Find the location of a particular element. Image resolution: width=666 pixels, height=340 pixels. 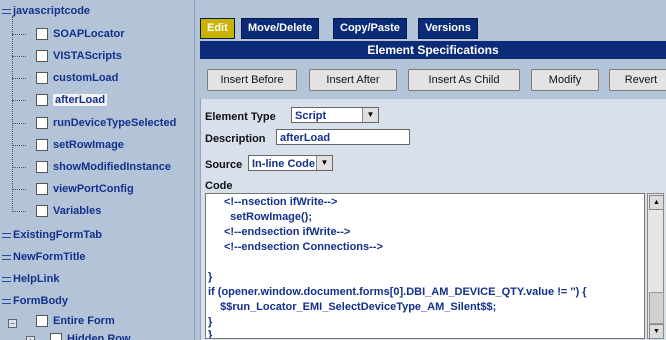

scrollbar-thumb is located at coordinates (656, 308).